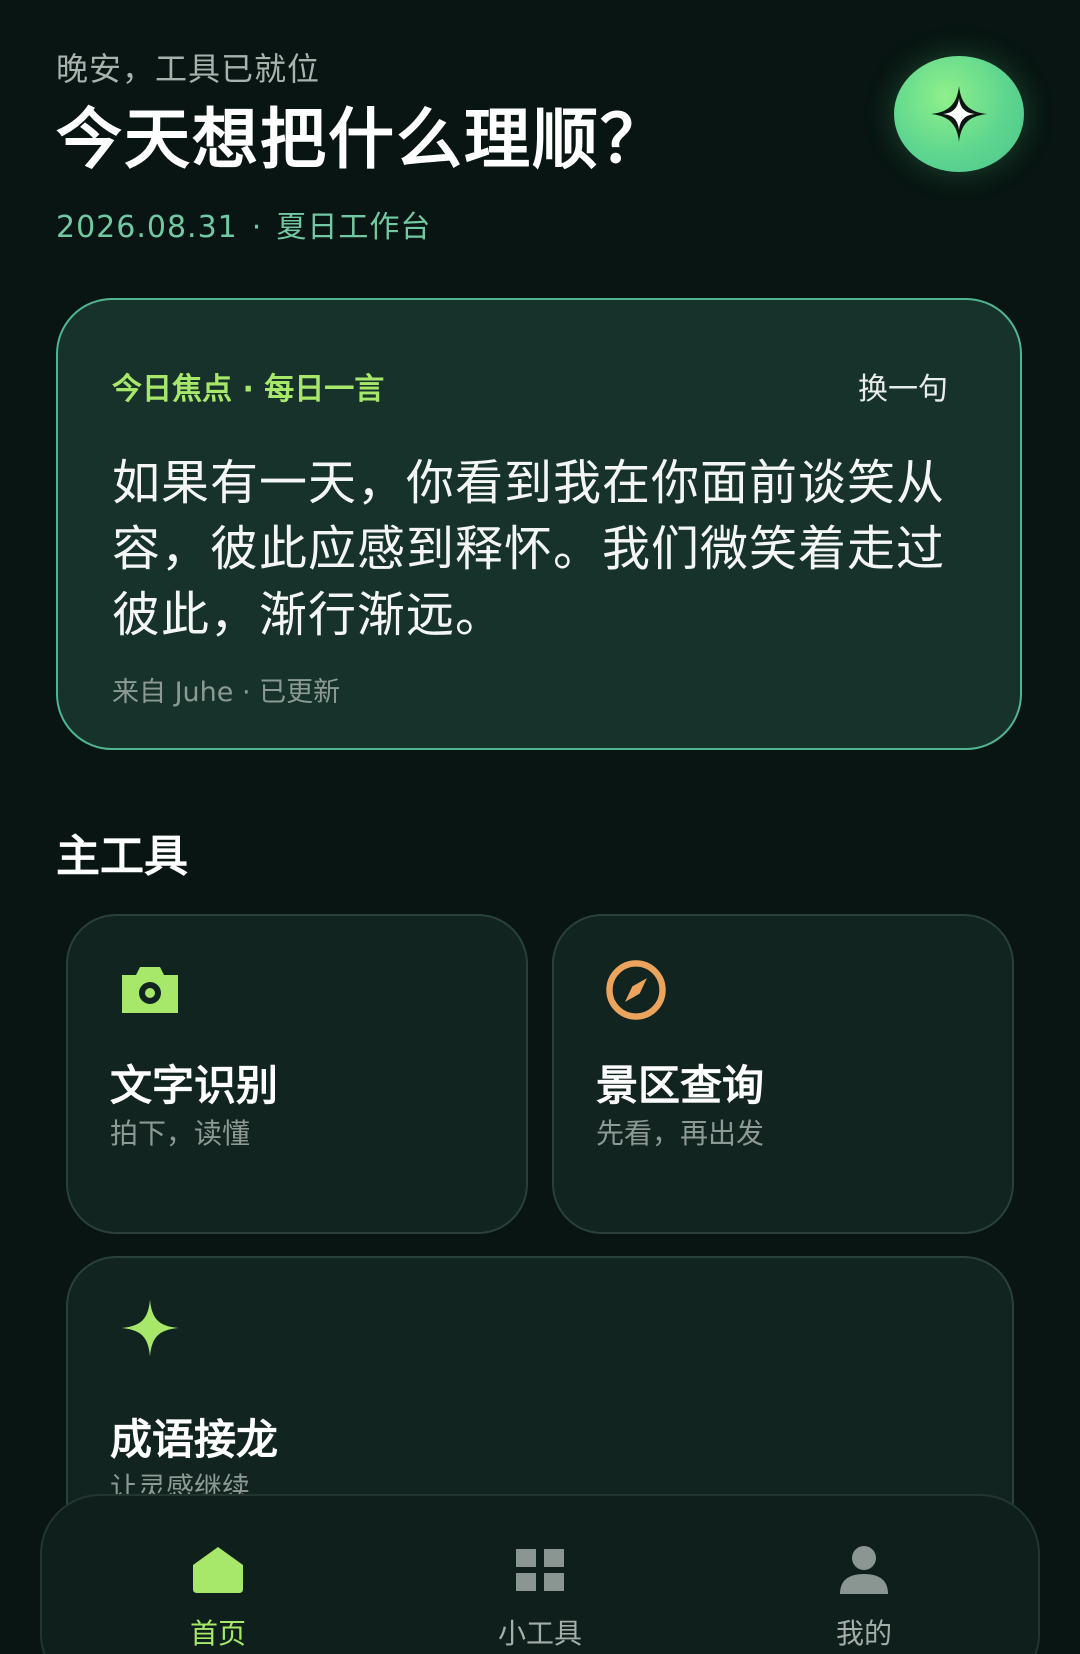 The height and width of the screenshot is (1654, 1080). I want to click on bottom-navigation: 首页 小工具 我的, so click(540, 1574).